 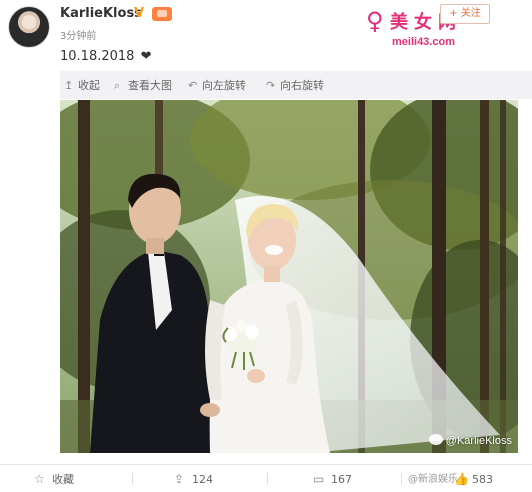 What do you see at coordinates (150, 85) in the screenshot?
I see `view-large-label: 查看大图` at bounding box center [150, 85].